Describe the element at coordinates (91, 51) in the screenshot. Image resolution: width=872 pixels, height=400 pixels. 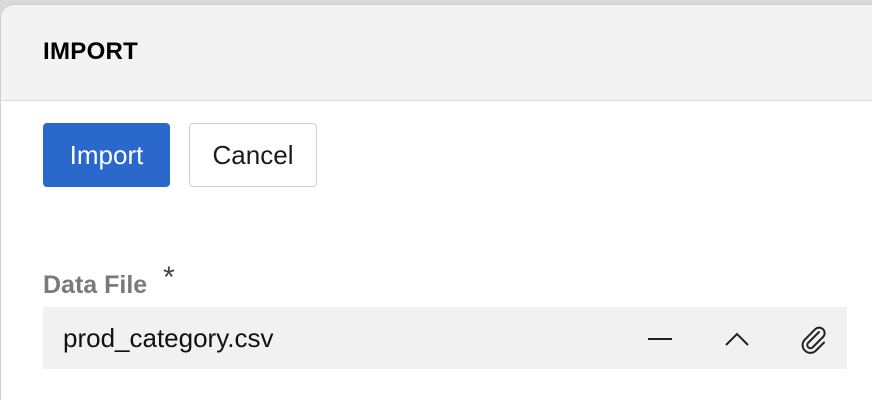
I see `dialog-title: IMPORT` at that location.